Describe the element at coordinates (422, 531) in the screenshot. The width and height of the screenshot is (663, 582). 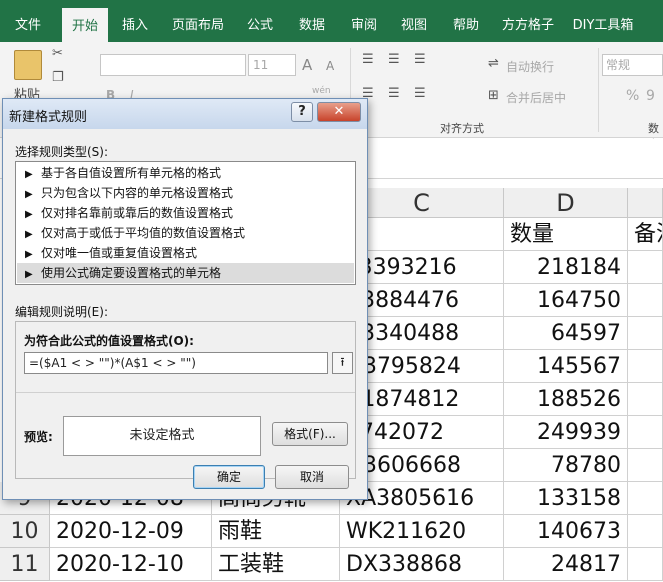
I see `table-cell: WK211620` at that location.